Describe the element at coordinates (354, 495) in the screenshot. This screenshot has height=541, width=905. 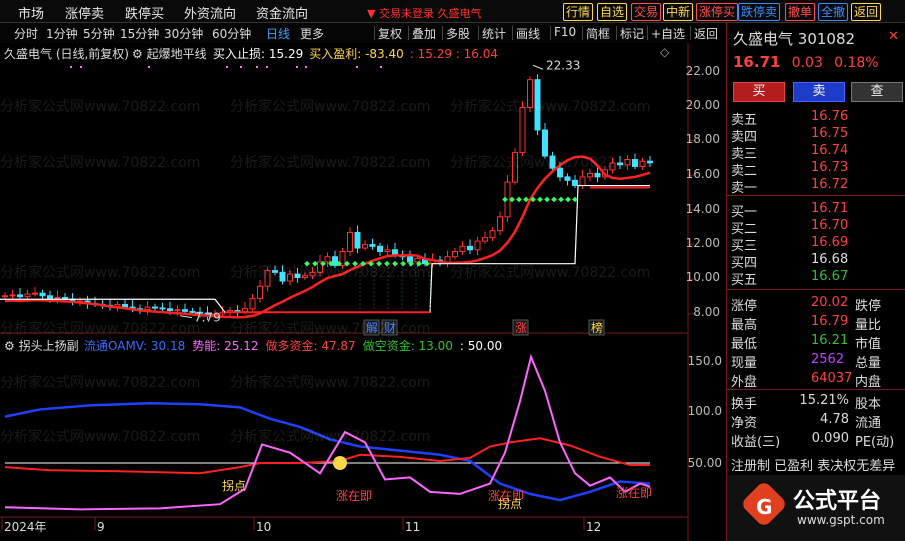
I see `annotation-label: 涨在即` at that location.